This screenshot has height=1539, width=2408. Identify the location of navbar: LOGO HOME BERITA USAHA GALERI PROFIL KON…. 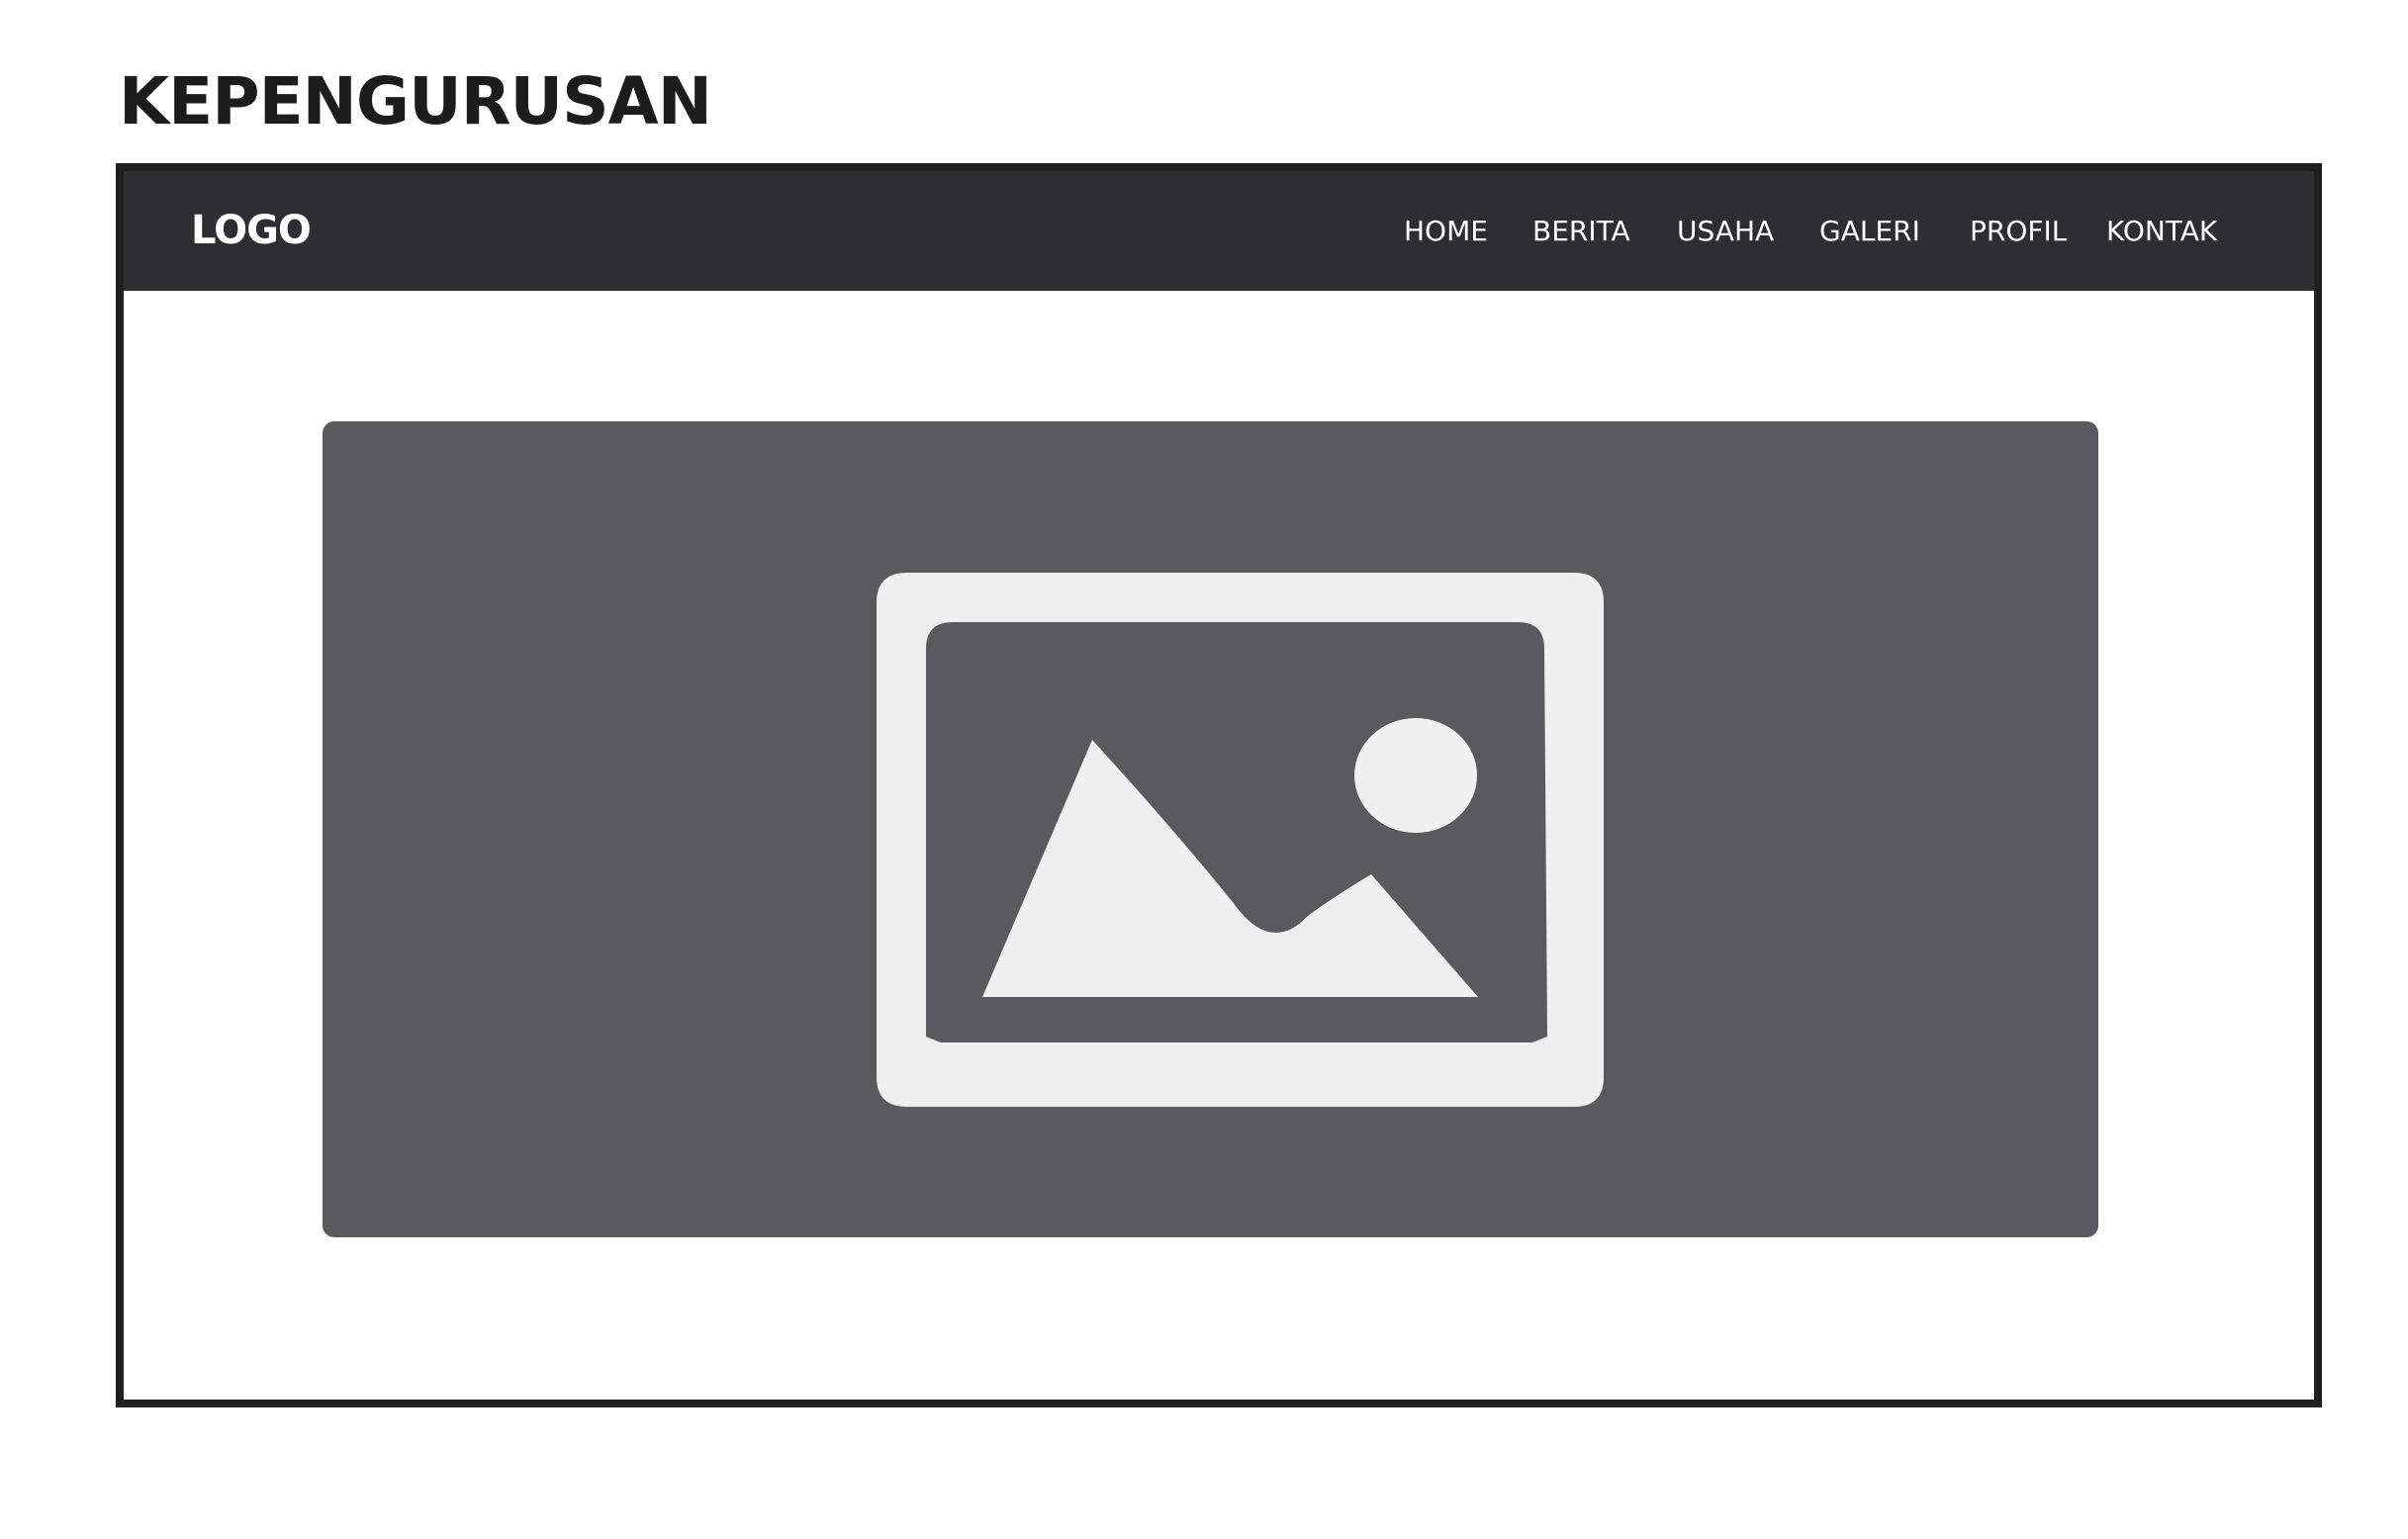
(1219, 231).